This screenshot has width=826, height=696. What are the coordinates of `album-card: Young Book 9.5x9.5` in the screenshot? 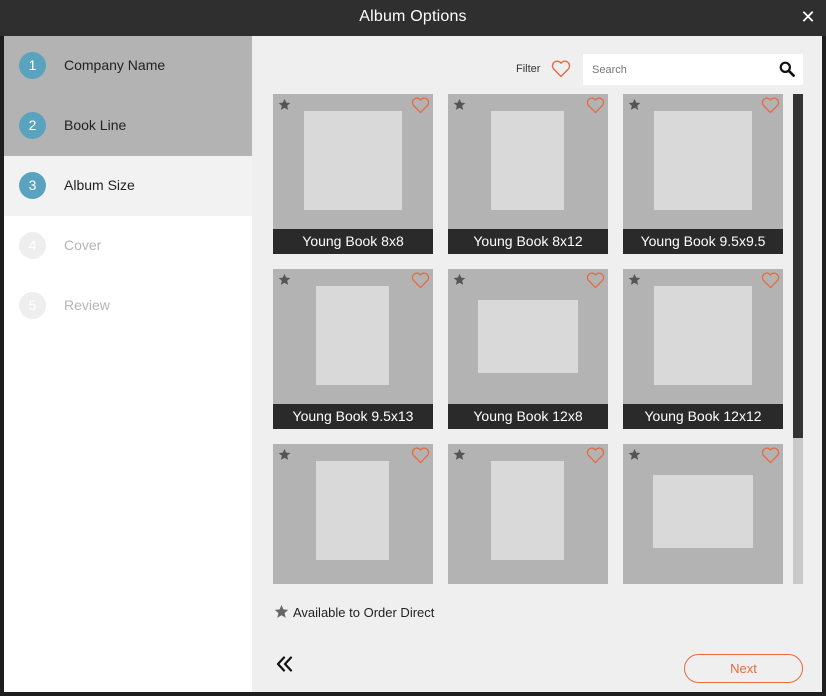 It's located at (703, 174).